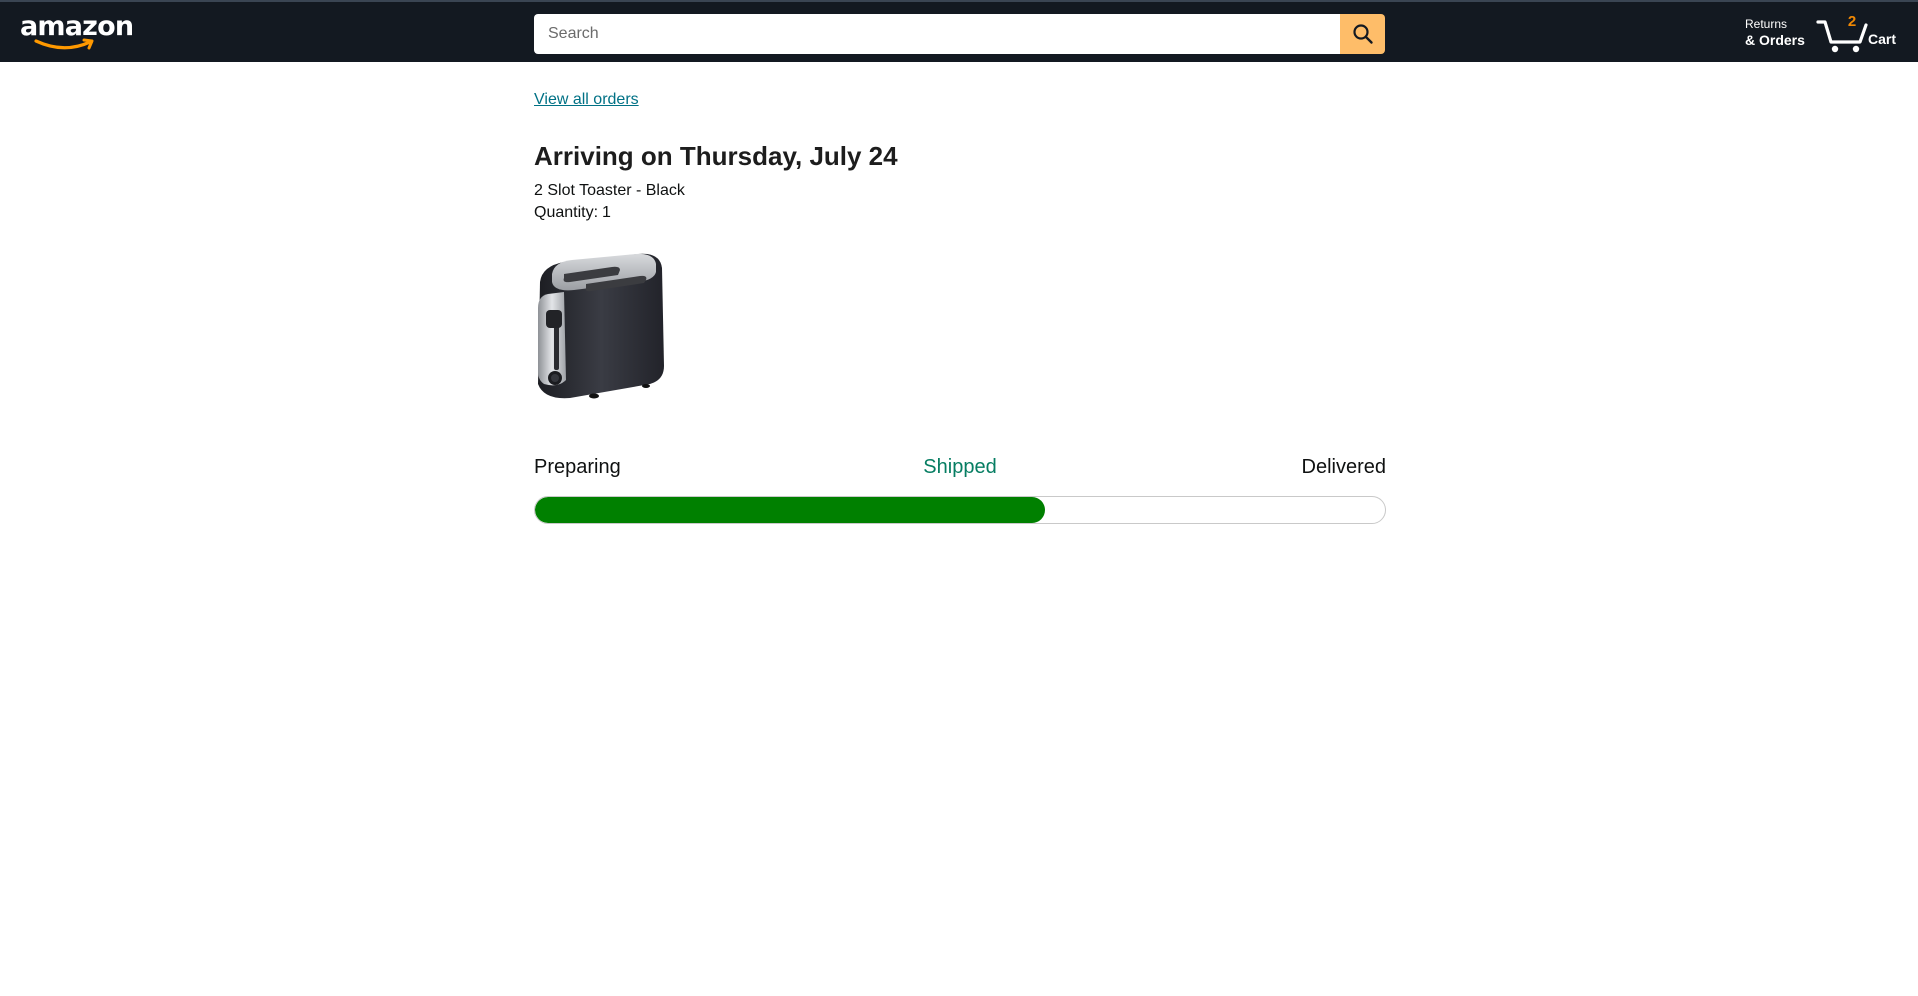 This screenshot has height=996, width=1918. I want to click on amazon-smile-icon, so click(64, 44).